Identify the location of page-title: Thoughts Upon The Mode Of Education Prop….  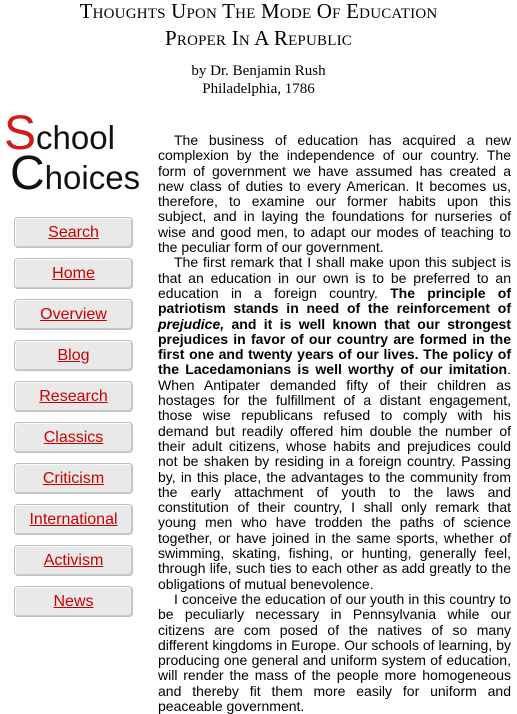
(258, 26).